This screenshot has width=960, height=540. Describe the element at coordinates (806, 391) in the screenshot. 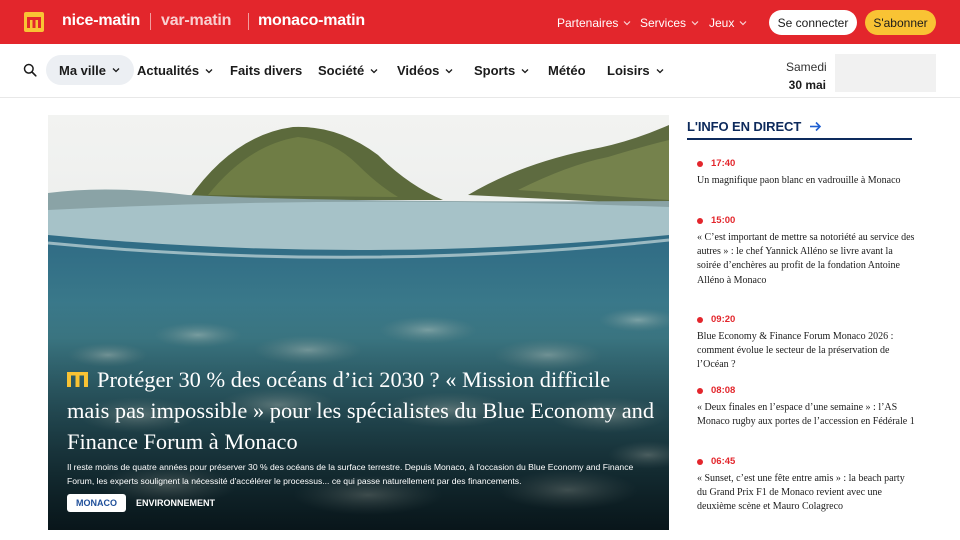

I see `news-time: 08:08` at that location.